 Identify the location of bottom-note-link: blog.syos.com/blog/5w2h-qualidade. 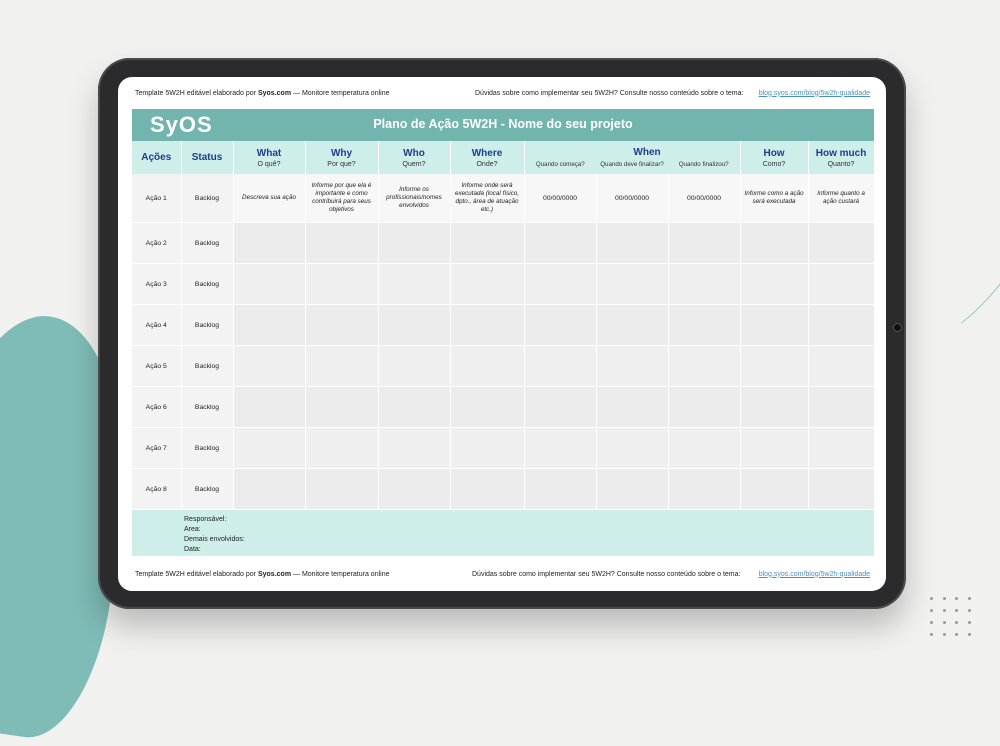
(814, 574).